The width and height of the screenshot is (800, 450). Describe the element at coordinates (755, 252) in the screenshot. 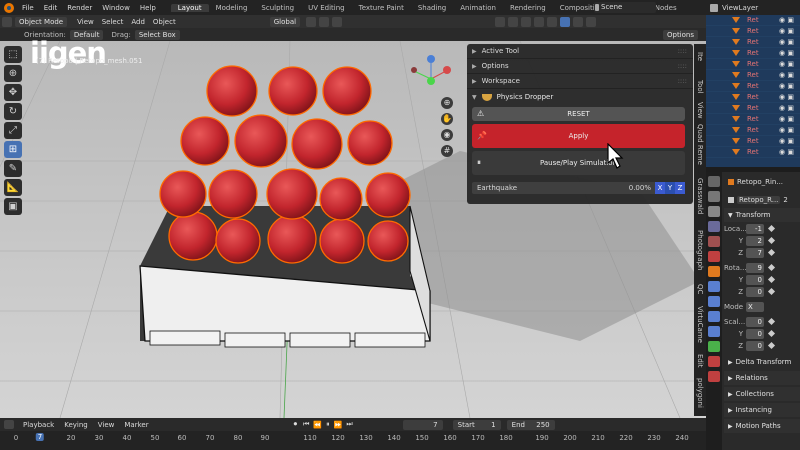

I see `location-z-field: 7` at that location.